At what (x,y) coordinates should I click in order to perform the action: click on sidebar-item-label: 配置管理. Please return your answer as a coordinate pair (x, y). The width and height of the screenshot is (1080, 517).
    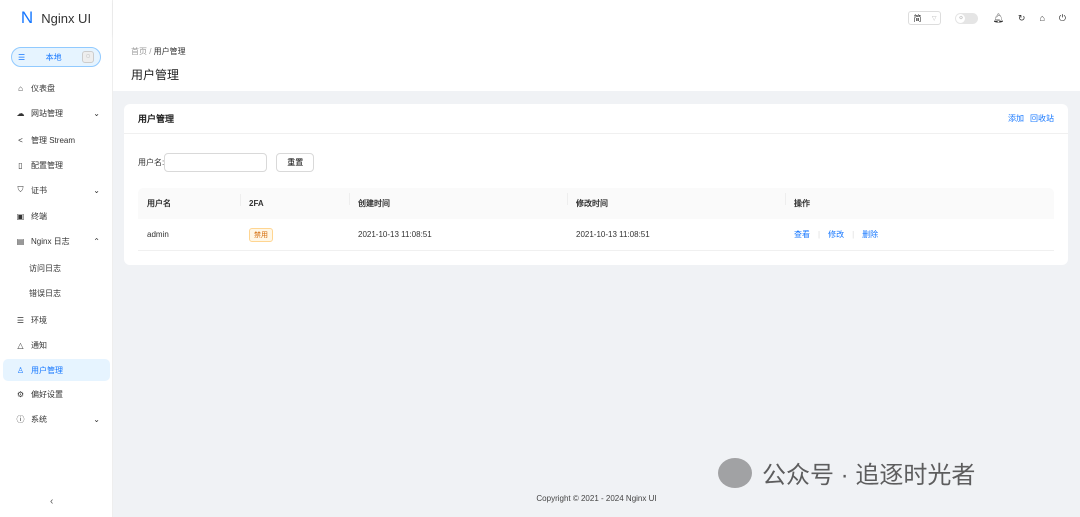
    Looking at the image, I should click on (47, 165).